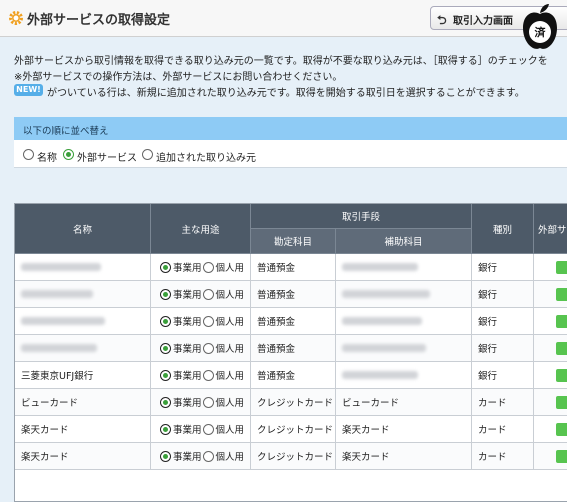  Describe the element at coordinates (290, 154) in the screenshot. I see `sort-options: 名称 外部サービス 追加された取り込み元` at that location.